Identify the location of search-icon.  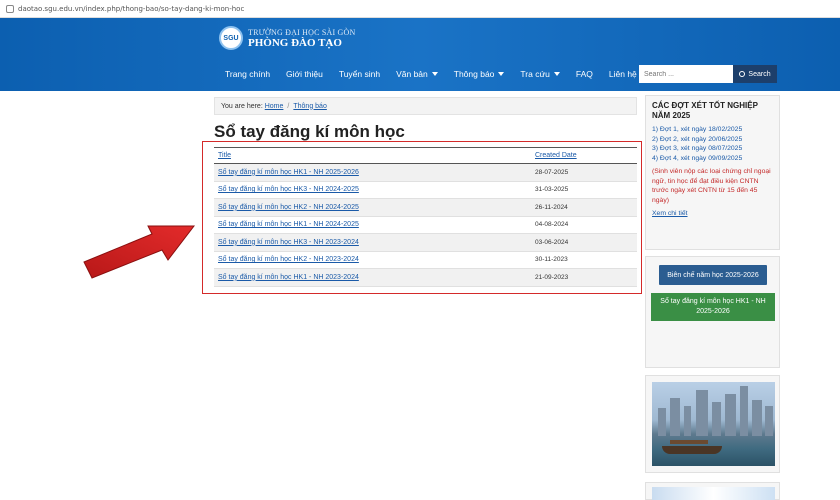
(742, 74).